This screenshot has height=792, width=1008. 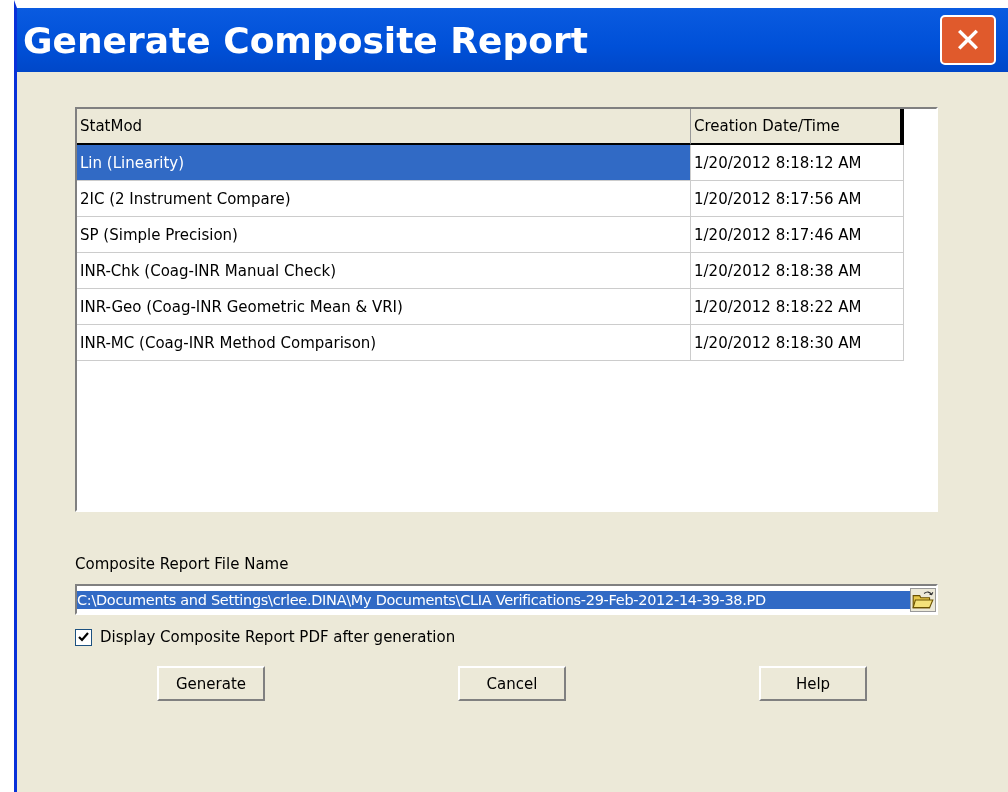 What do you see at coordinates (493, 599) in the screenshot?
I see `field-value: C:\Documents and Settings\crlee.DINA\My Documents\CLIA Verifications-29-Feb-2012-14-39-38.PD` at bounding box center [493, 599].